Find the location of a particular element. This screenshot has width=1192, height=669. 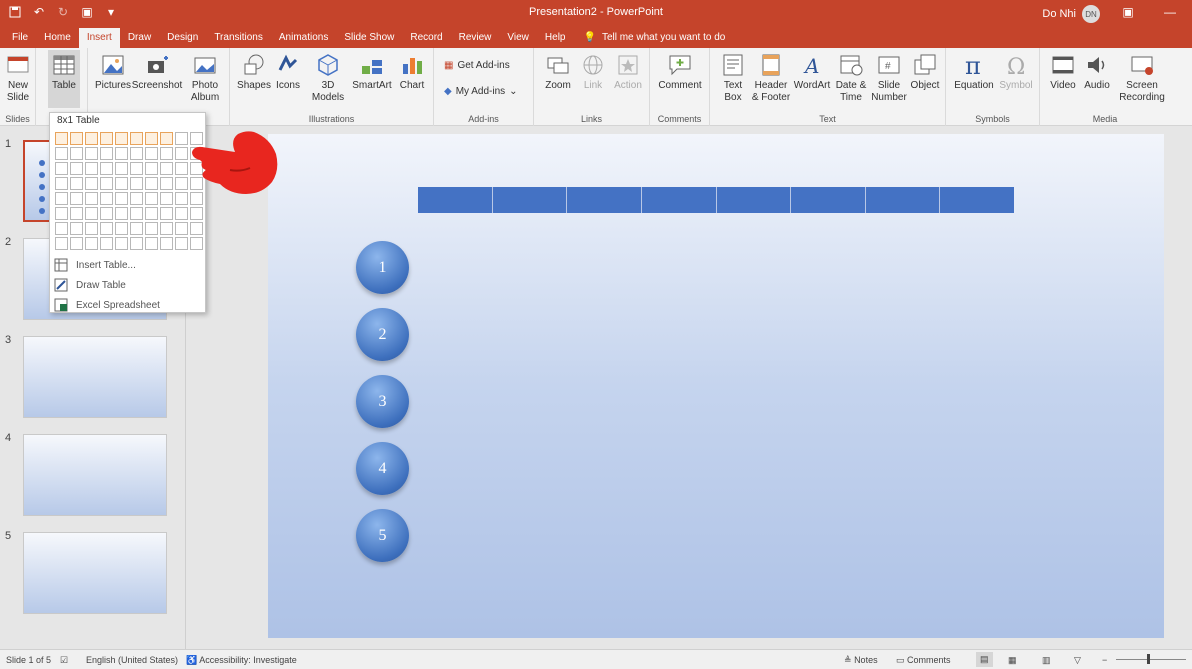

tab-file: File is located at coordinates (20, 38).